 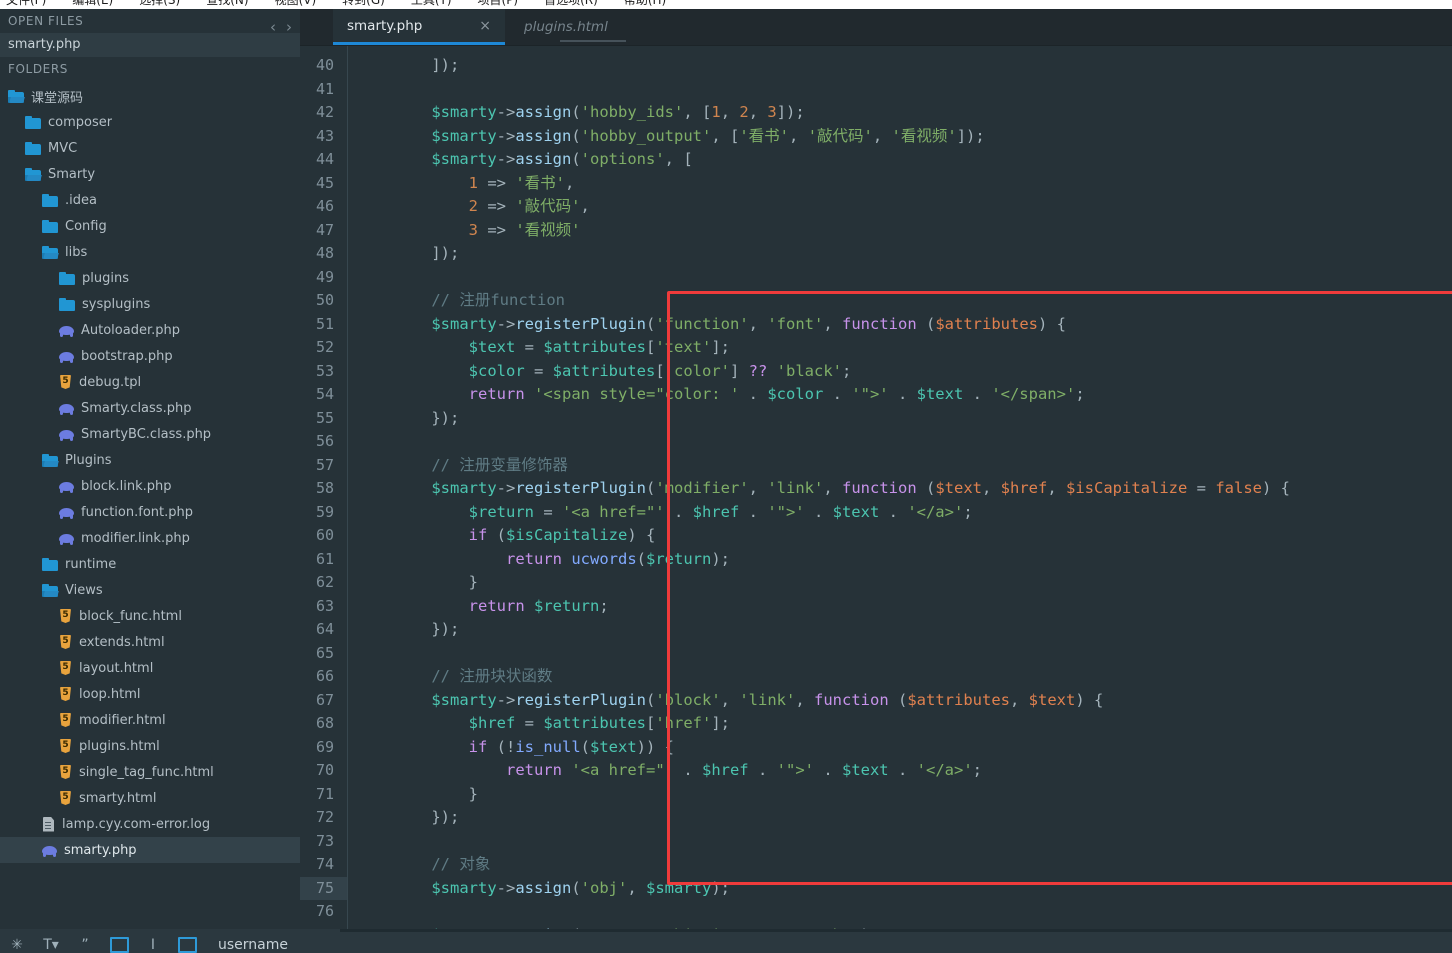 I want to click on code-line: 2 => '敲代码',, so click(x=842, y=207).